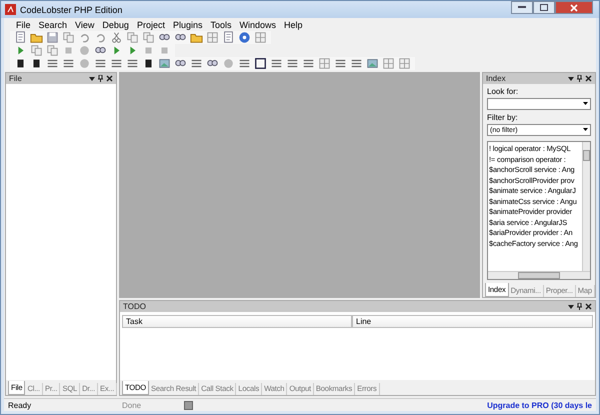  I want to click on grip-icon, so click(188, 405).